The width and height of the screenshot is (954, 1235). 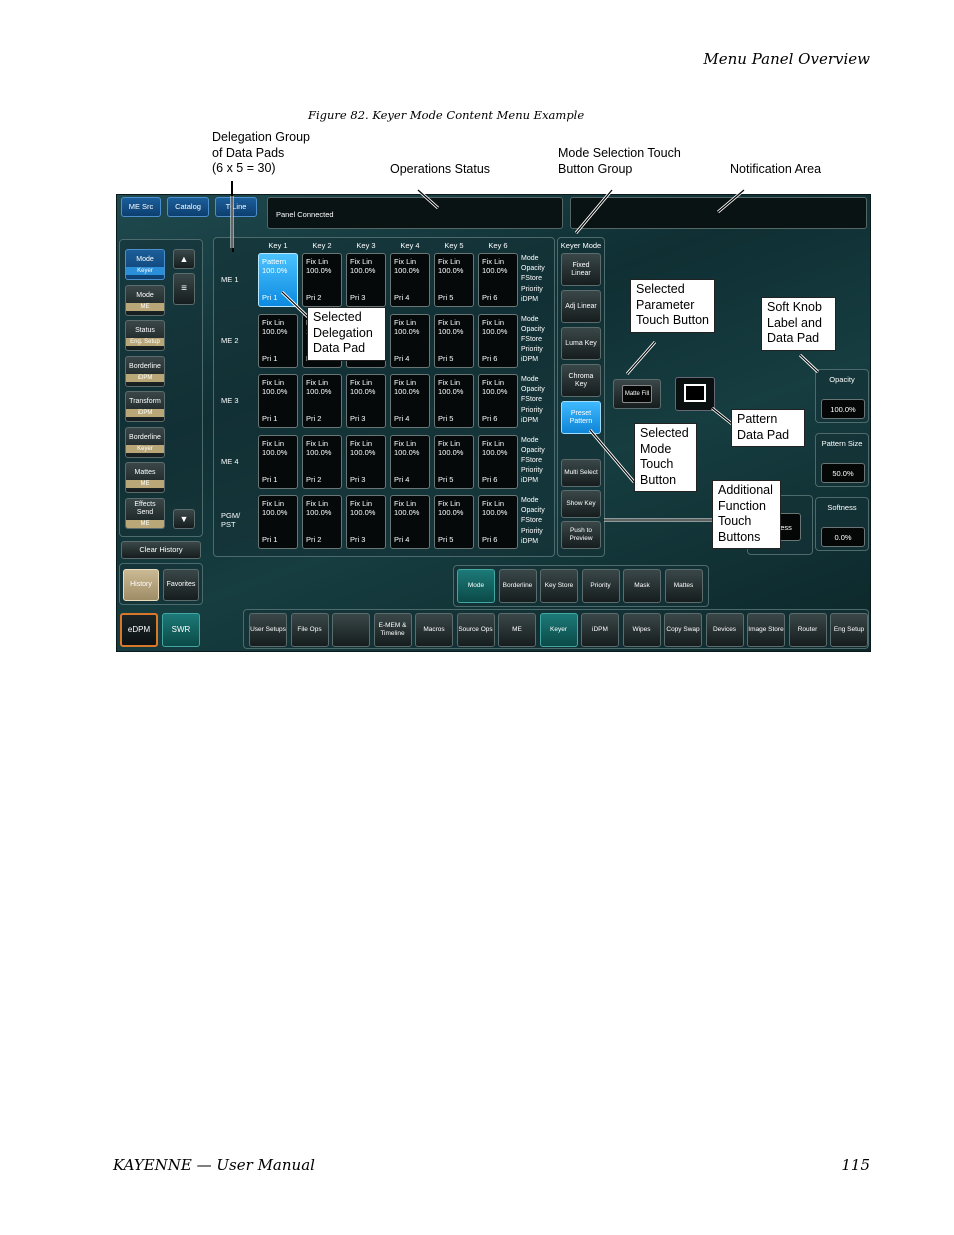 I want to click on bottom-nav-button: User Setups, so click(x=268, y=630).